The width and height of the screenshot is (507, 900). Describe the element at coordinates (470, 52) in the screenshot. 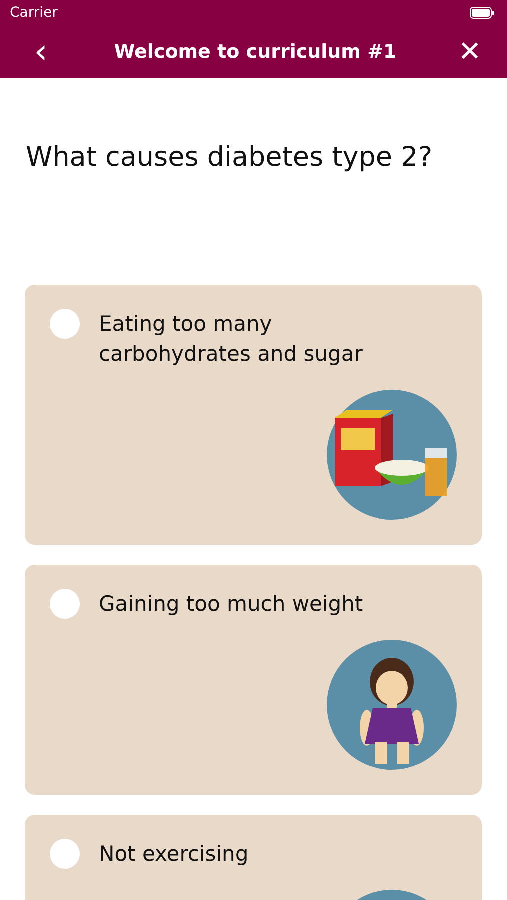

I see `close-button: ✕` at that location.